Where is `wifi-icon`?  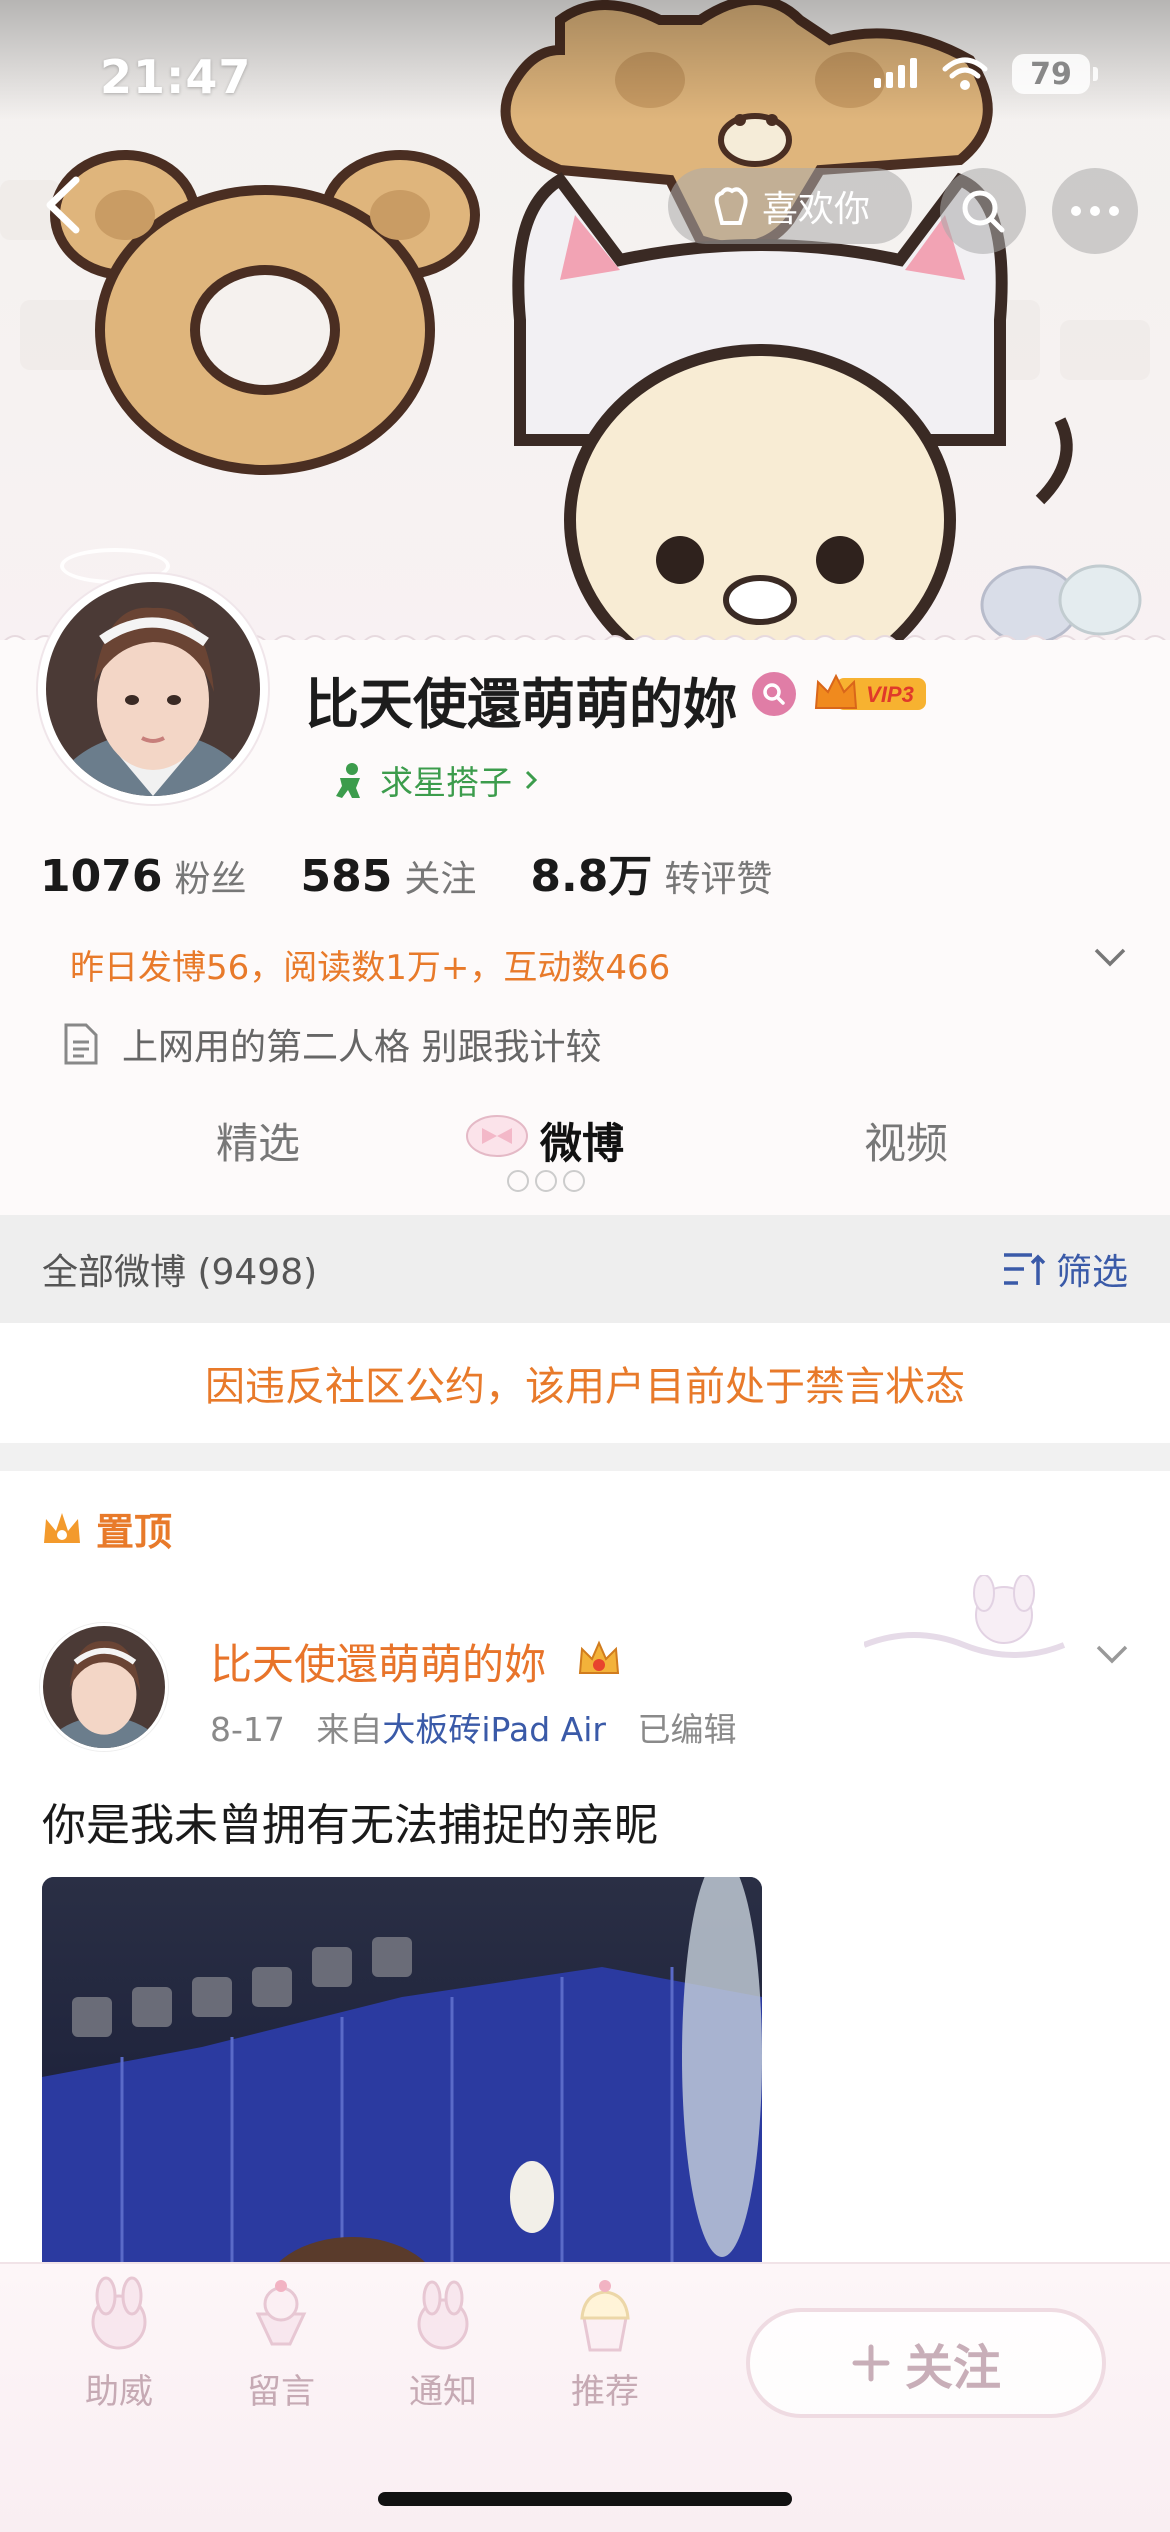
wifi-icon is located at coordinates (965, 73).